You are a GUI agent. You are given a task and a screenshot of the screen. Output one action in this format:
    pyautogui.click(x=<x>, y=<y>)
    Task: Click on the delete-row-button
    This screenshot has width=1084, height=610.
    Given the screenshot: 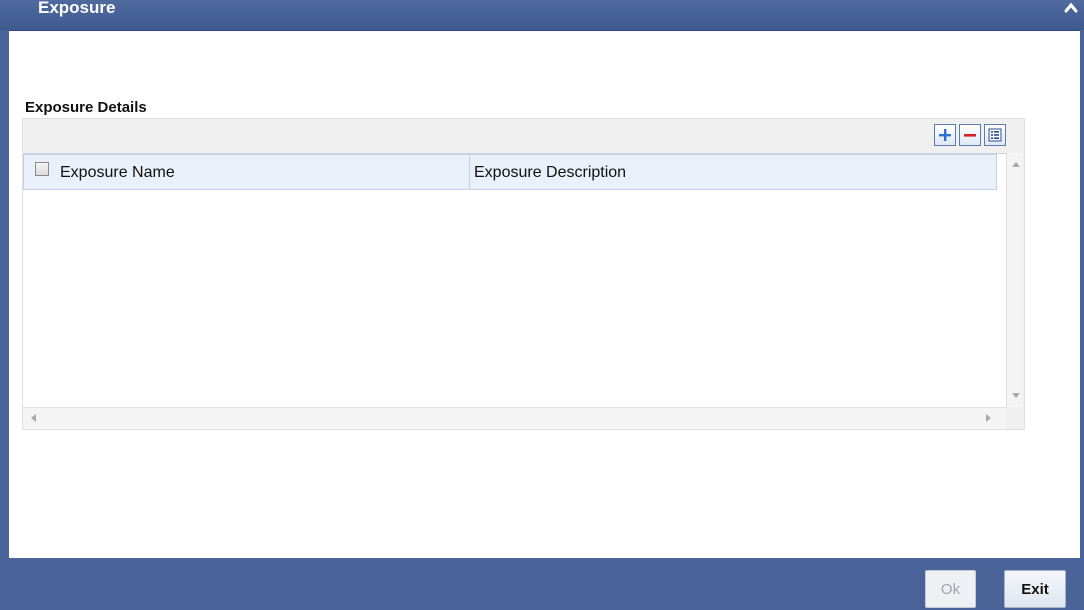 What is the action you would take?
    pyautogui.click(x=970, y=135)
    